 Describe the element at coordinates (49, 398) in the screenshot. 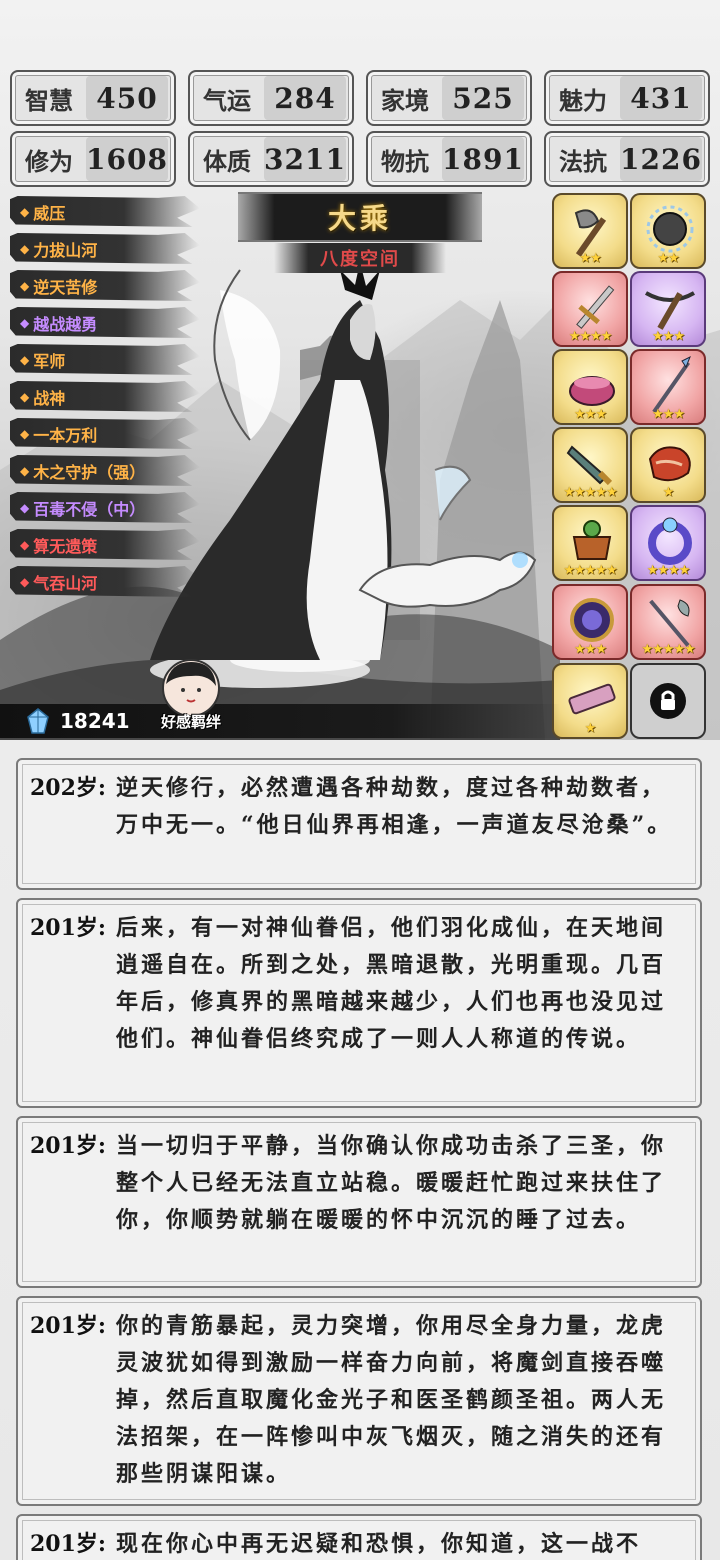

I see `trait-label: 战神` at that location.